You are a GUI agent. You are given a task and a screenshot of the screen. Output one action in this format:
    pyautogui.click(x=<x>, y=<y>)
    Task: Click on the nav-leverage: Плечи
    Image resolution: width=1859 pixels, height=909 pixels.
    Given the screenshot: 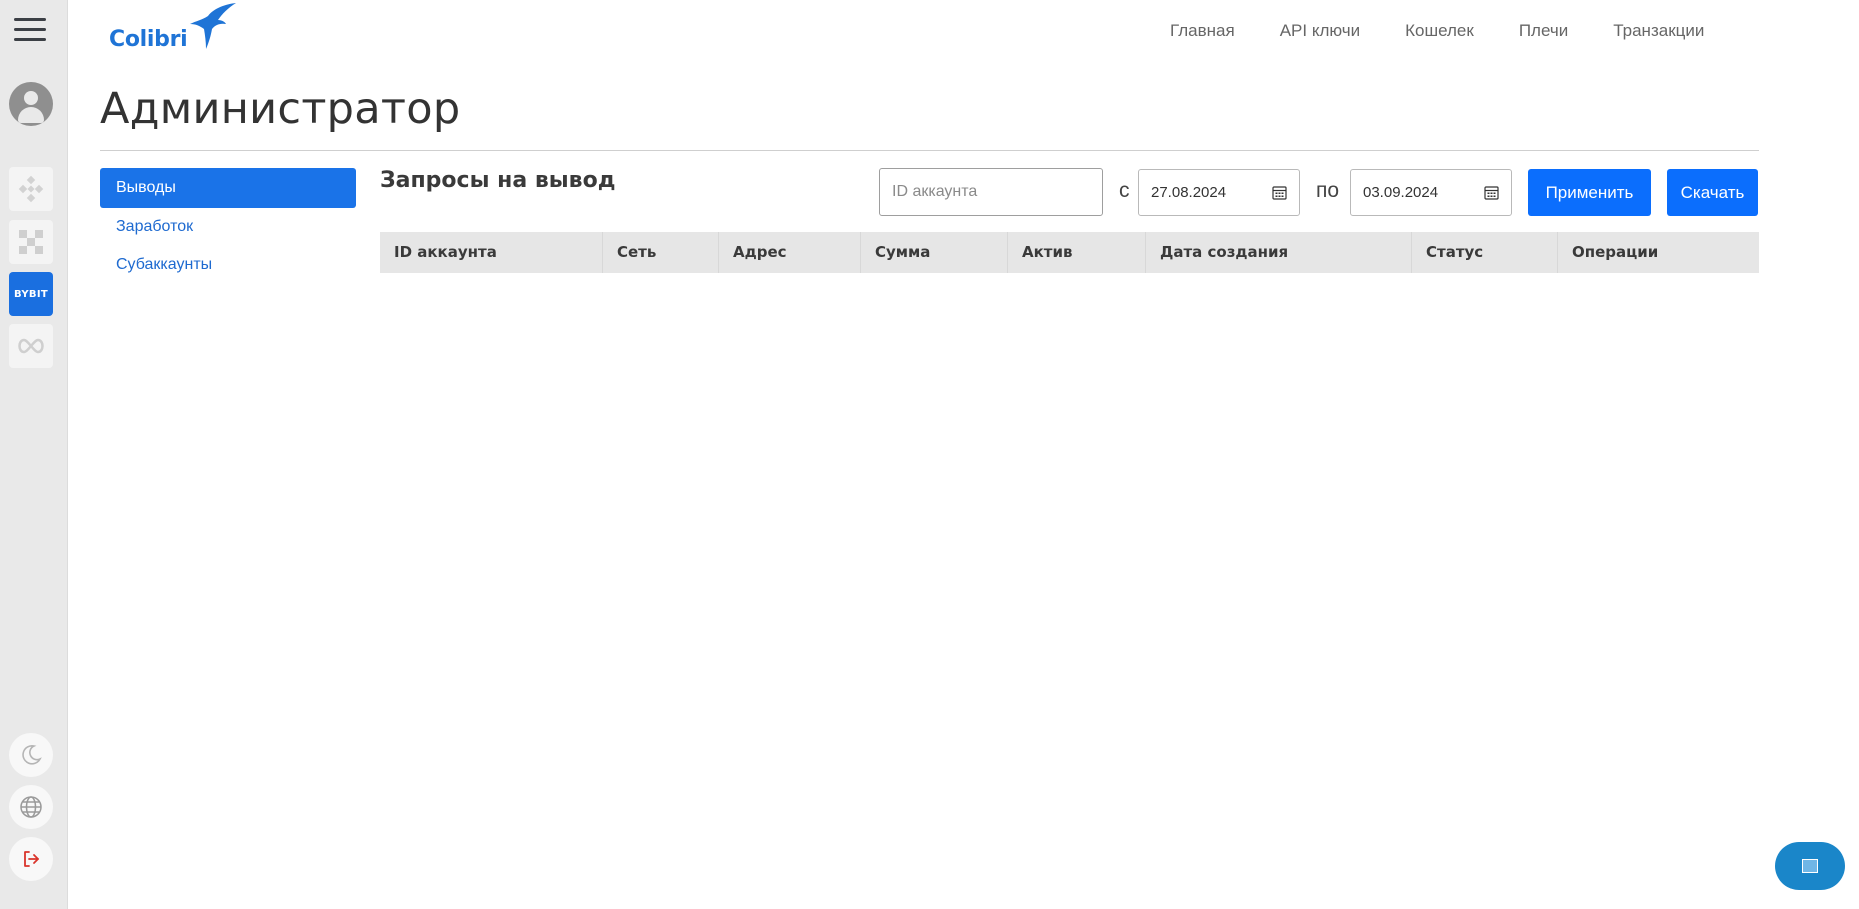 What is the action you would take?
    pyautogui.click(x=1543, y=31)
    